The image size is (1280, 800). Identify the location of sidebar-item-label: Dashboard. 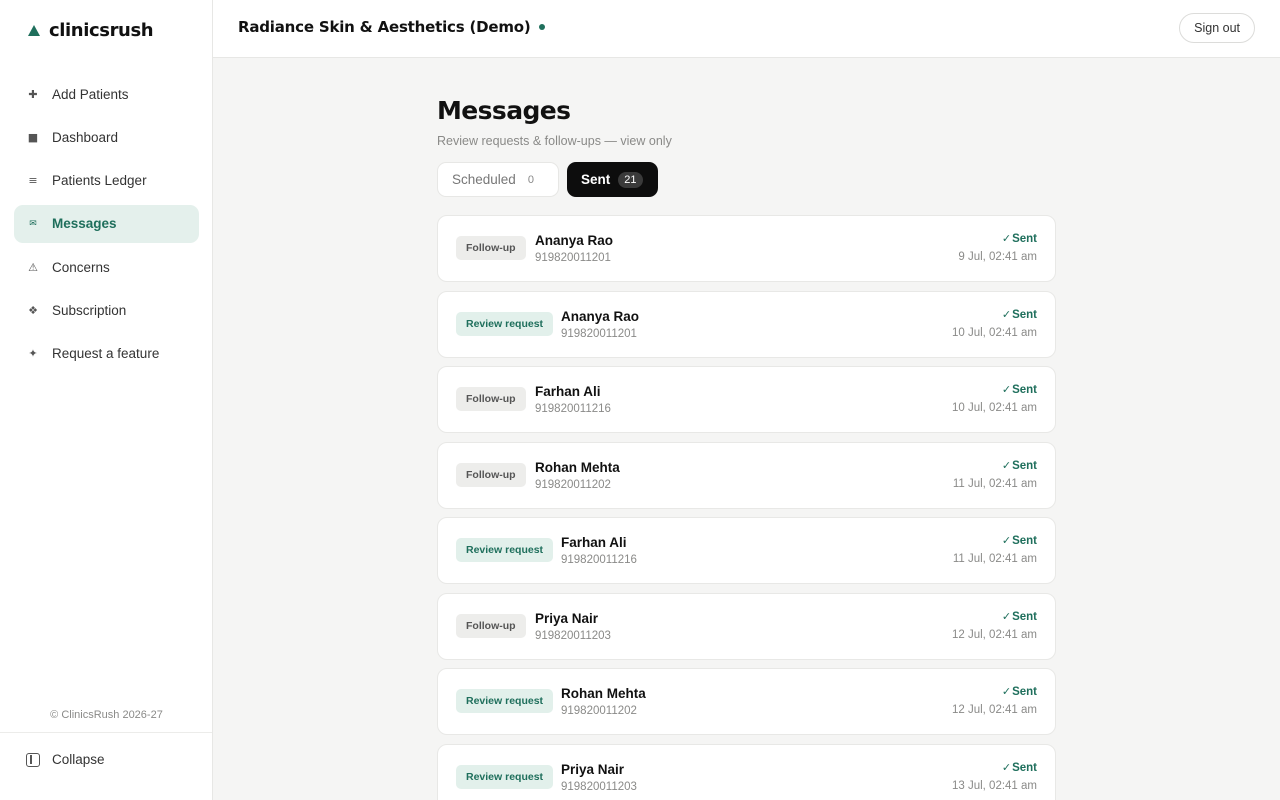
(85, 137).